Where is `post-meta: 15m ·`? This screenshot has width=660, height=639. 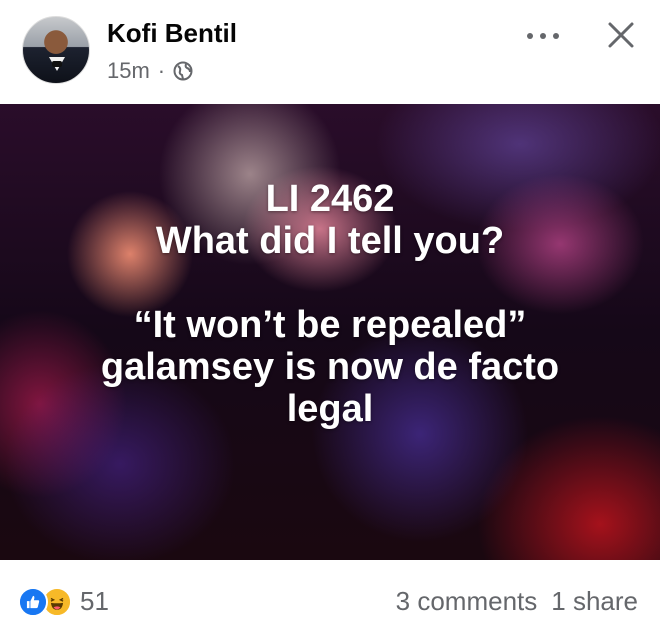
post-meta: 15m · is located at coordinates (150, 71).